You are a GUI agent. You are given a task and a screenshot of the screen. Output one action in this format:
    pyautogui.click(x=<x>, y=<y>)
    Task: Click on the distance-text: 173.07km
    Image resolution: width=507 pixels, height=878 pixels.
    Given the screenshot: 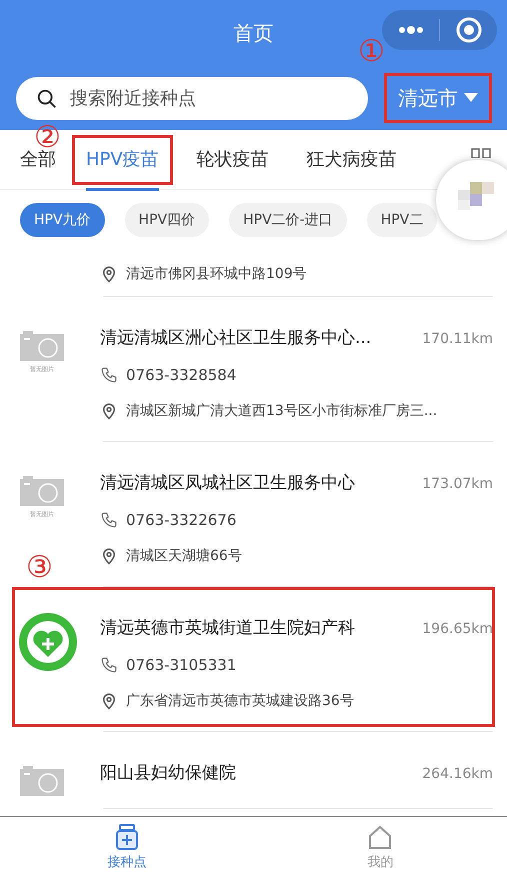 What is the action you would take?
    pyautogui.click(x=457, y=484)
    